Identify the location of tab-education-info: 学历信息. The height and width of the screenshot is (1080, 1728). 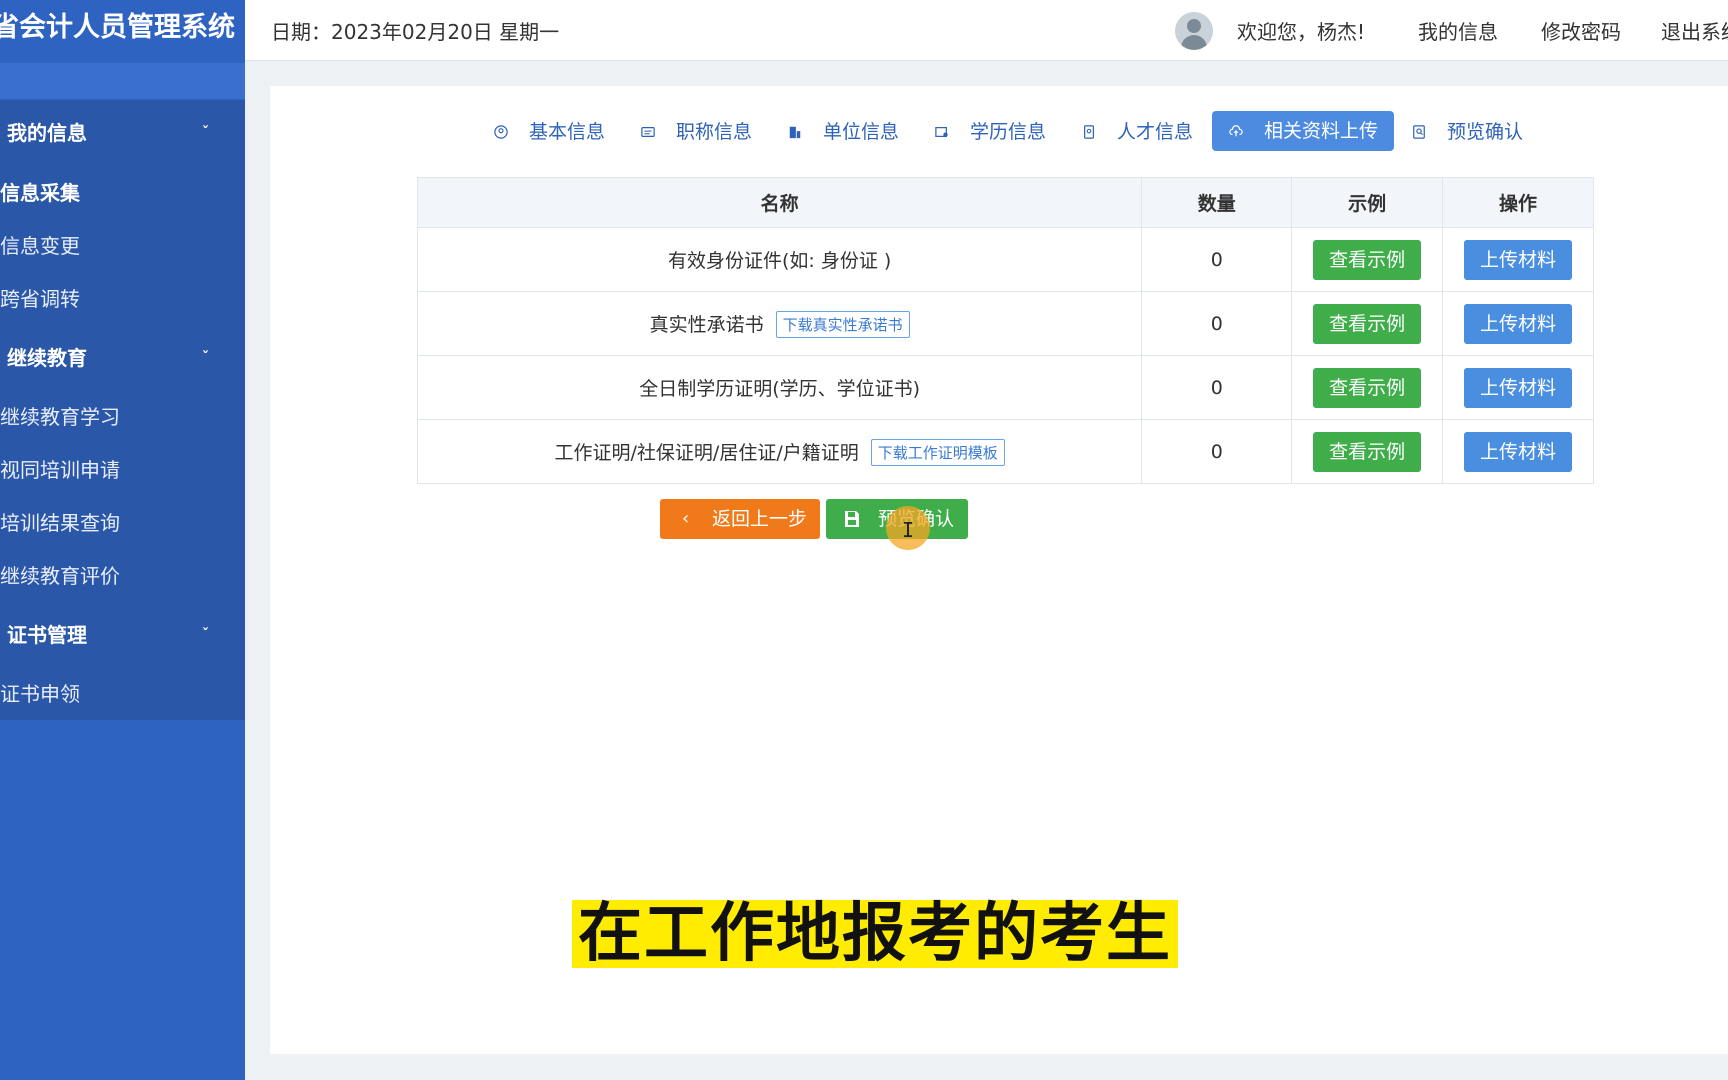
(990, 132).